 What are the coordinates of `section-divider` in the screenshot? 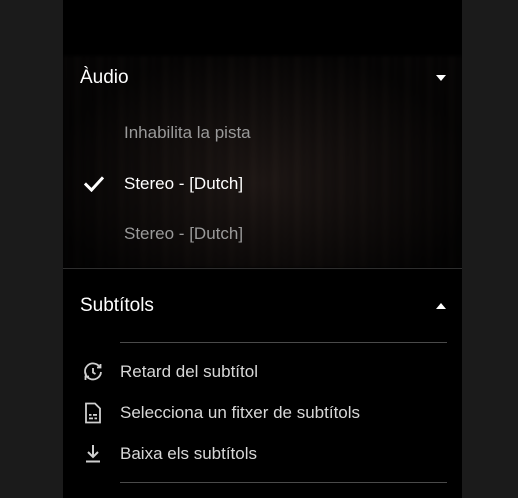 It's located at (262, 268).